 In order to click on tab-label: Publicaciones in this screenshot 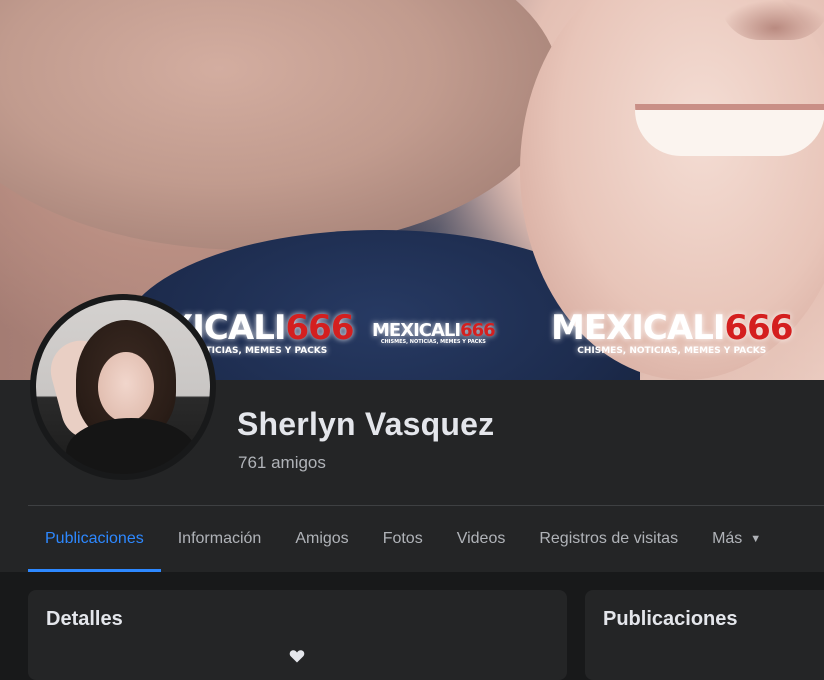, I will do `click(94, 538)`.